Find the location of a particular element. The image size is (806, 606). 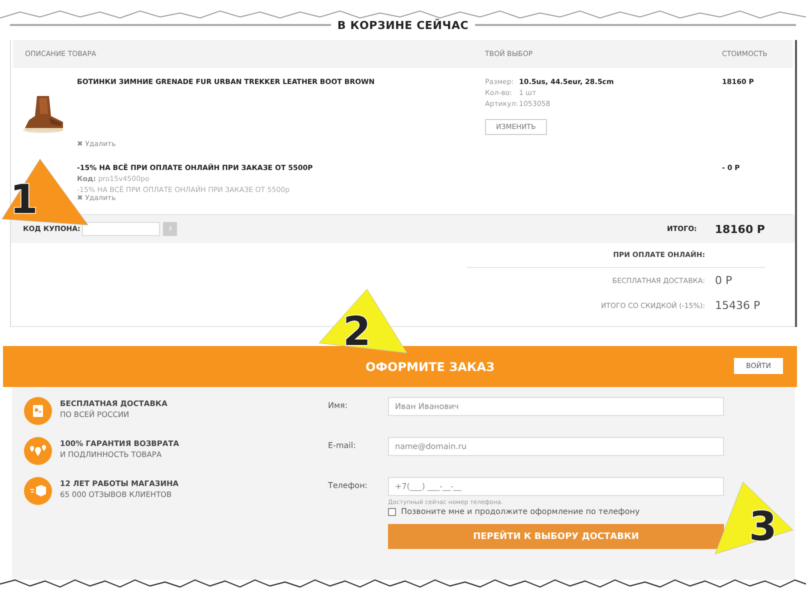

input-field: name@domain.ru is located at coordinates (556, 446).